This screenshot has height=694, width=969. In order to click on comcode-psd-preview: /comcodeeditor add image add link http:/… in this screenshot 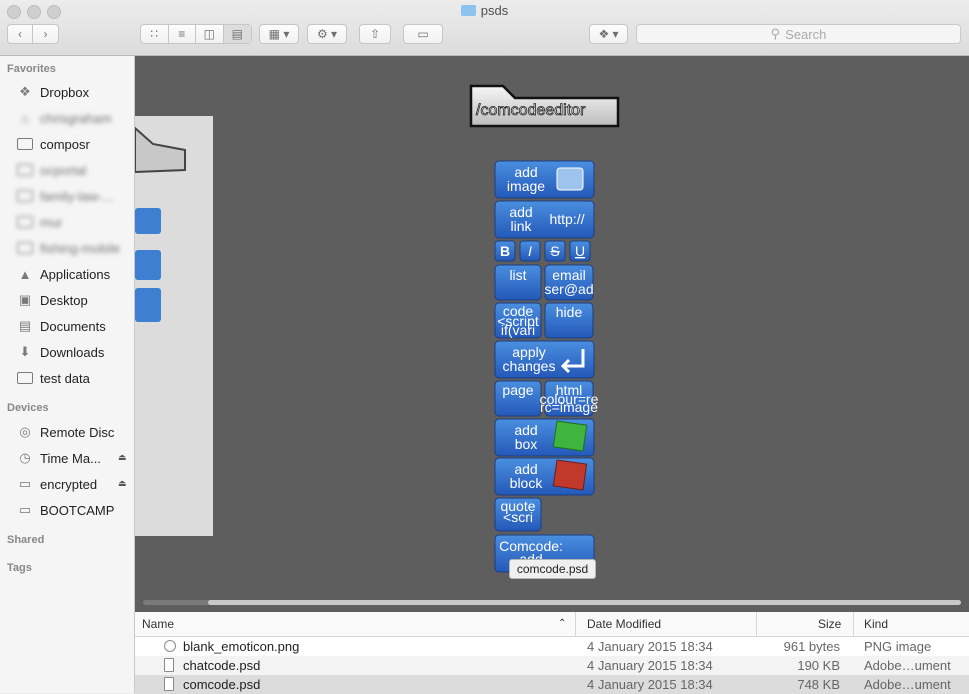, I will do `click(544, 328)`.